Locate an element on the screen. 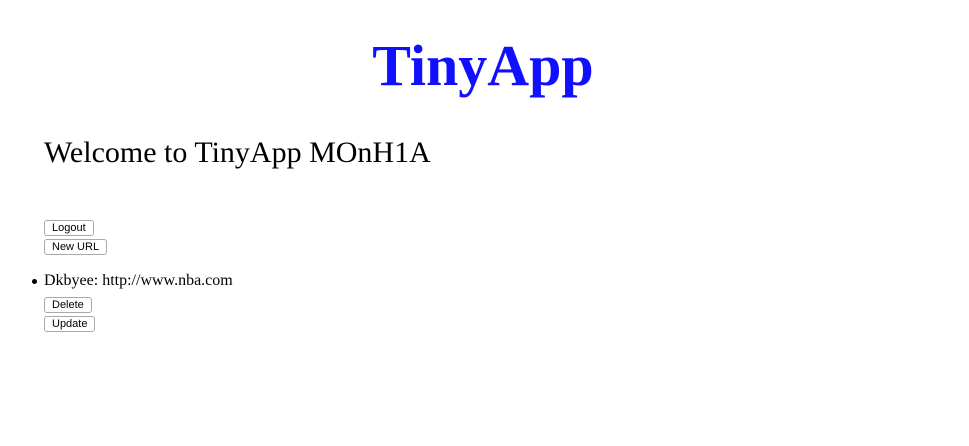 The width and height of the screenshot is (969, 446). long-url: http://www.nba.com is located at coordinates (167, 280).